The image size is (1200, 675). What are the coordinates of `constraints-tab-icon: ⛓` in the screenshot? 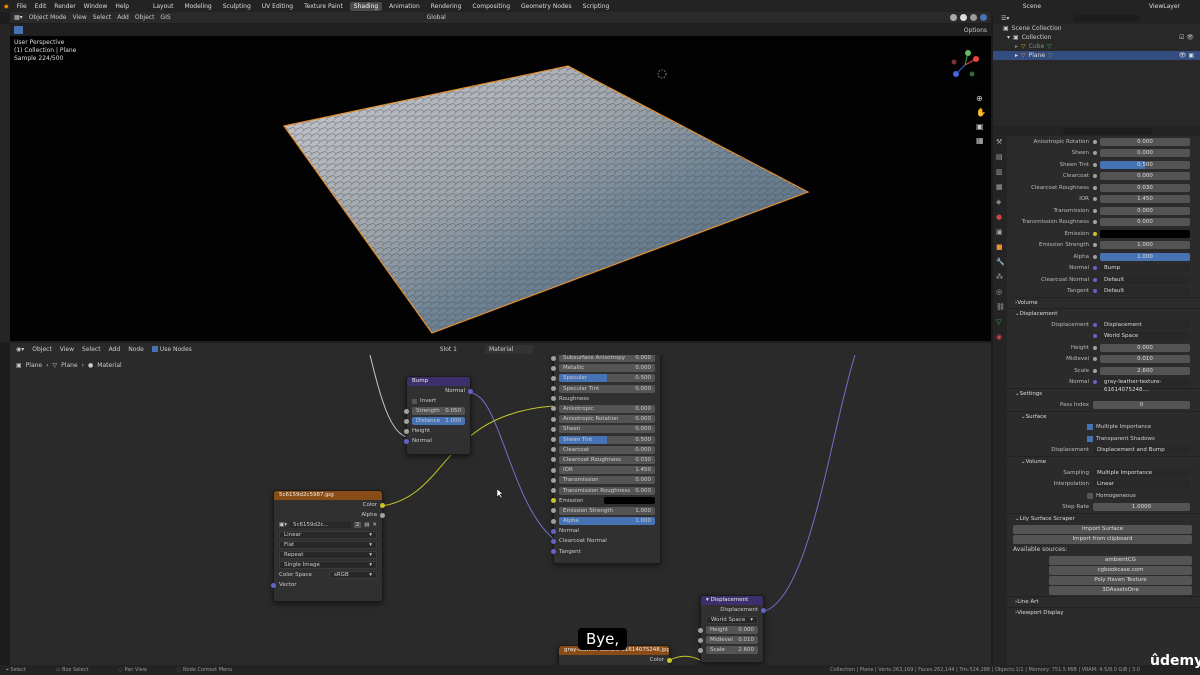 It's located at (1000, 307).